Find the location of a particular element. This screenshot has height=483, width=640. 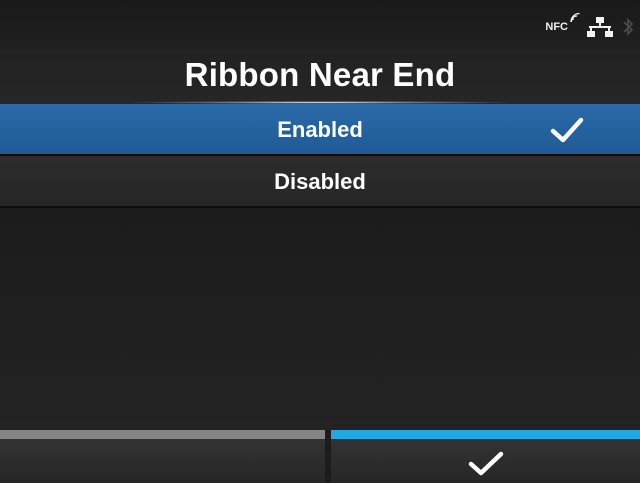

bluetooth-icon is located at coordinates (628, 27).